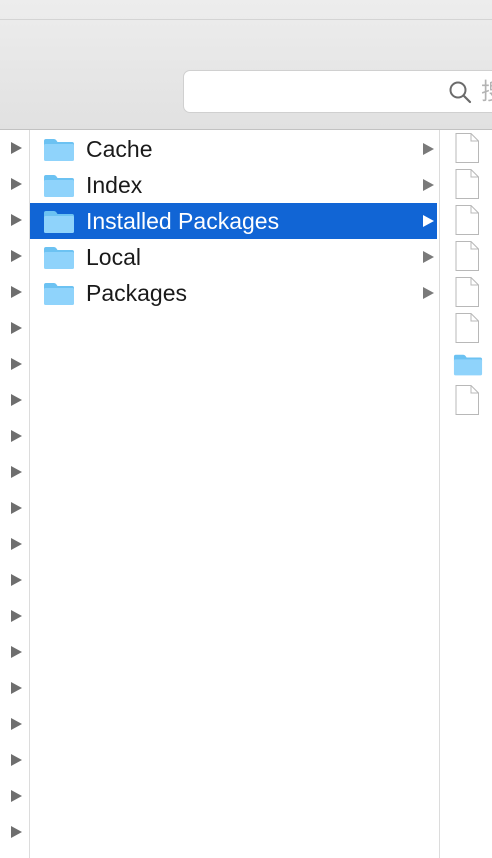  What do you see at coordinates (137, 293) in the screenshot?
I see `folder-row-label: Packages` at bounding box center [137, 293].